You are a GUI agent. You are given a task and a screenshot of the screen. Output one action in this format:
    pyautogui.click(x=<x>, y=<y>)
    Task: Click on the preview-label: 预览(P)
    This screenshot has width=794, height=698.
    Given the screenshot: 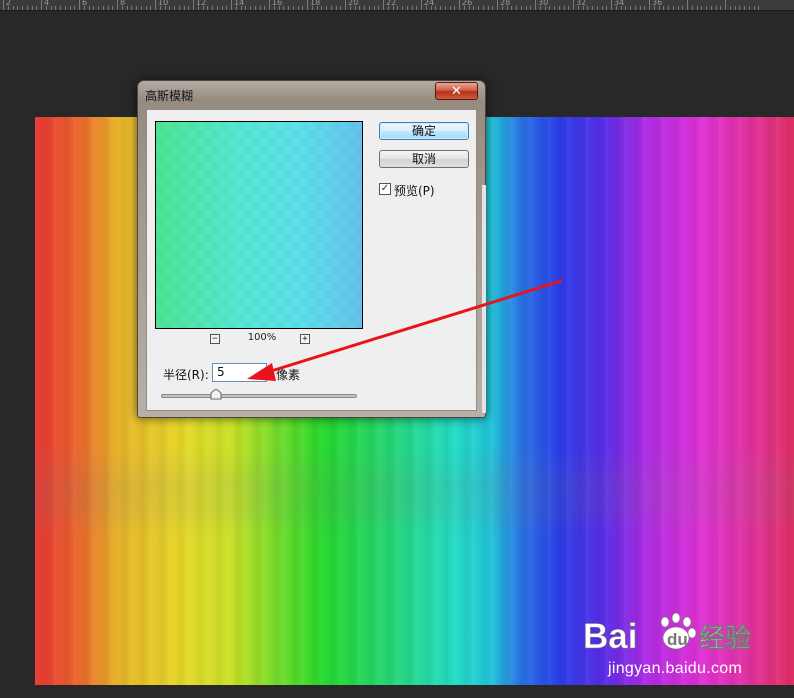 What is the action you would take?
    pyautogui.click(x=414, y=191)
    